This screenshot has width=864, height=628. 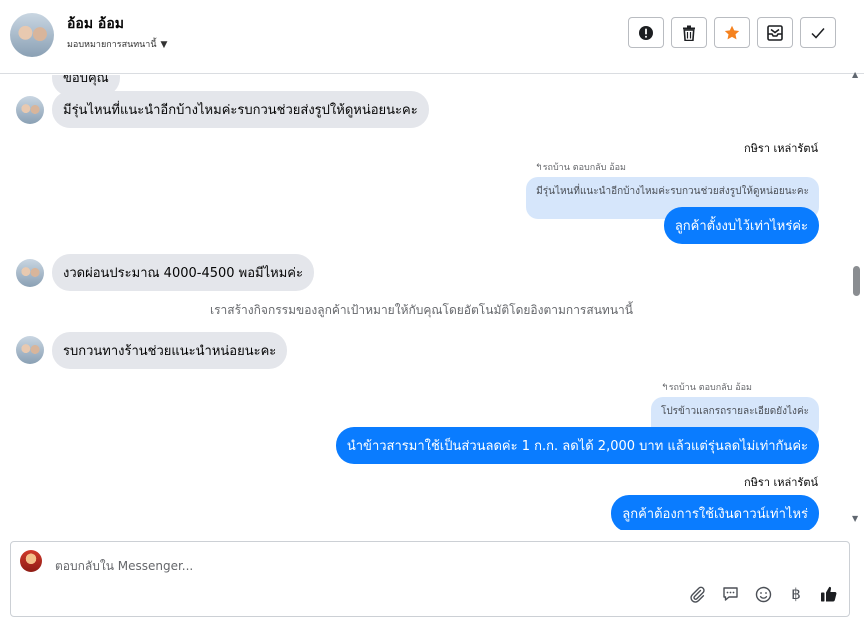 What do you see at coordinates (170, 350) in the screenshot?
I see `incoming-message: รบกวนทางร้านช่วยแนะนำหน่อยนะคะ` at bounding box center [170, 350].